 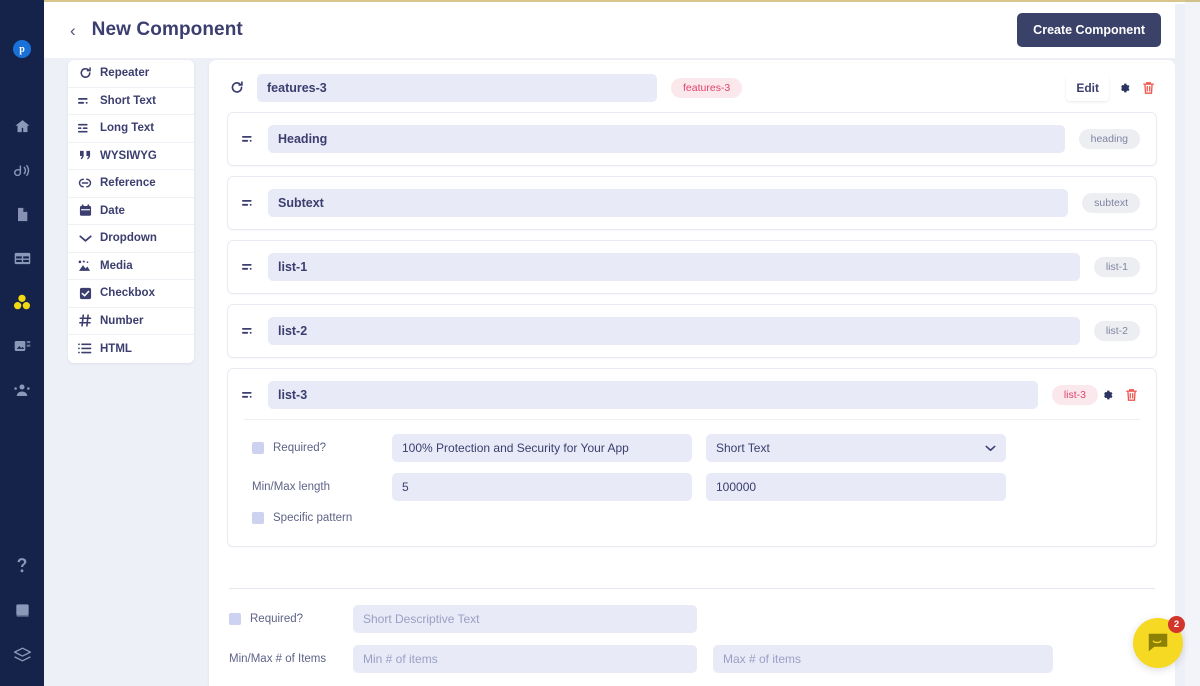 I want to click on page-title: New Component, so click(x=167, y=29).